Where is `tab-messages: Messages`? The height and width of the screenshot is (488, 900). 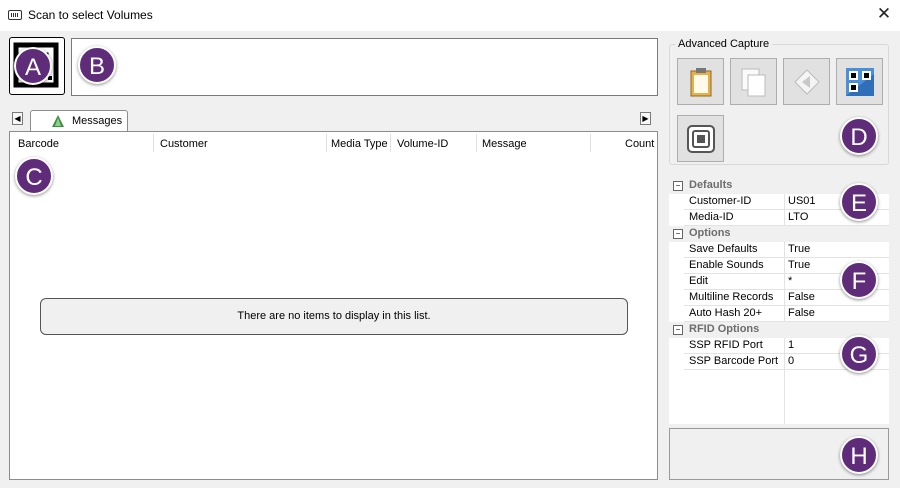
tab-messages: Messages is located at coordinates (79, 120).